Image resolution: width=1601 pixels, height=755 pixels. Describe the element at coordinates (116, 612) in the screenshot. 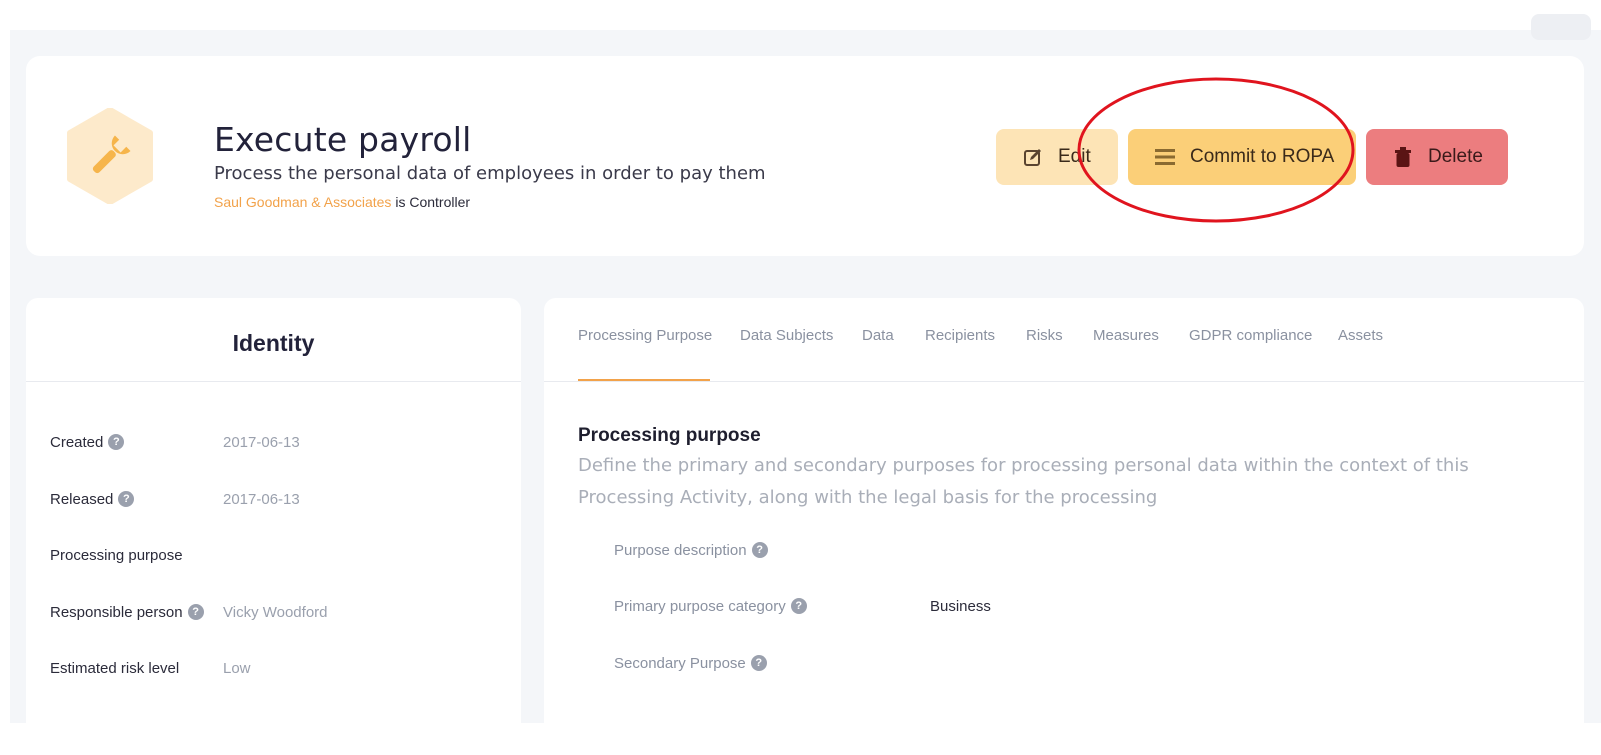

I see `identity-row-label: Responsible person` at that location.